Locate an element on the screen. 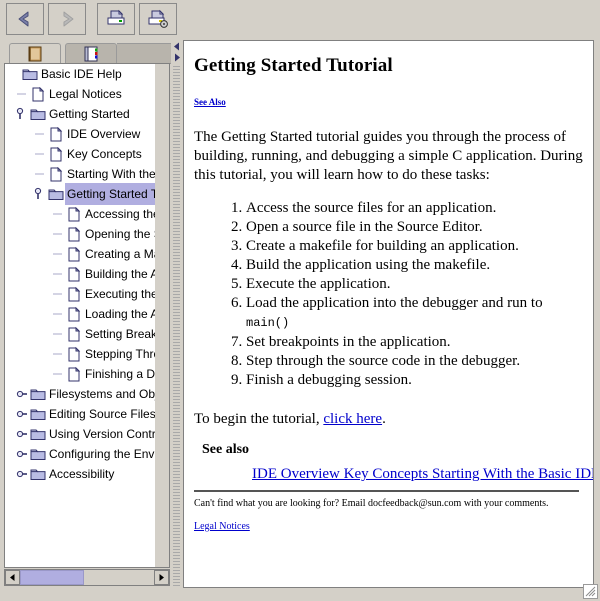 The height and width of the screenshot is (601, 600). tree-item: Executing the Application is located at coordinates (87, 294).